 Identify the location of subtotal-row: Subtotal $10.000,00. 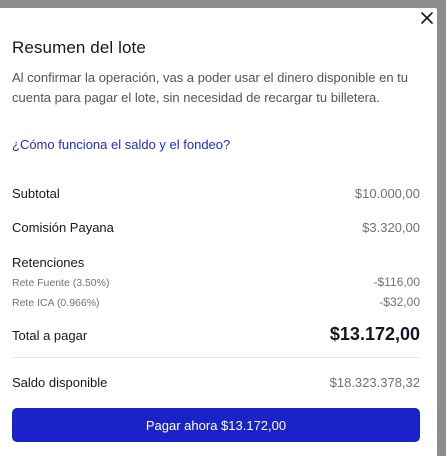
(216, 193).